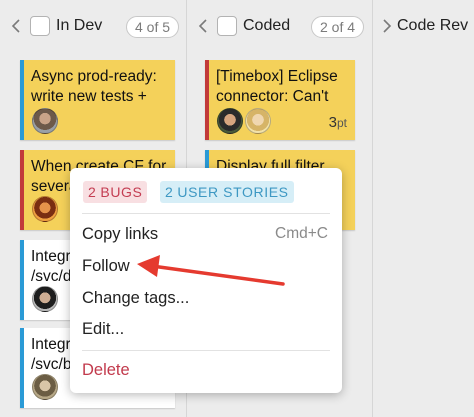 This screenshot has width=474, height=417. Describe the element at coordinates (211, 270) in the screenshot. I see `annotation-arrow-icon` at that location.